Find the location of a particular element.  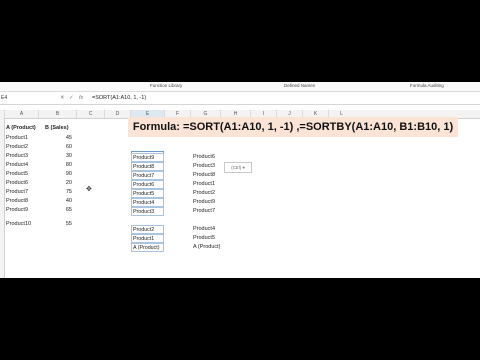

header-a-product: A (Product) is located at coordinates (21, 128).